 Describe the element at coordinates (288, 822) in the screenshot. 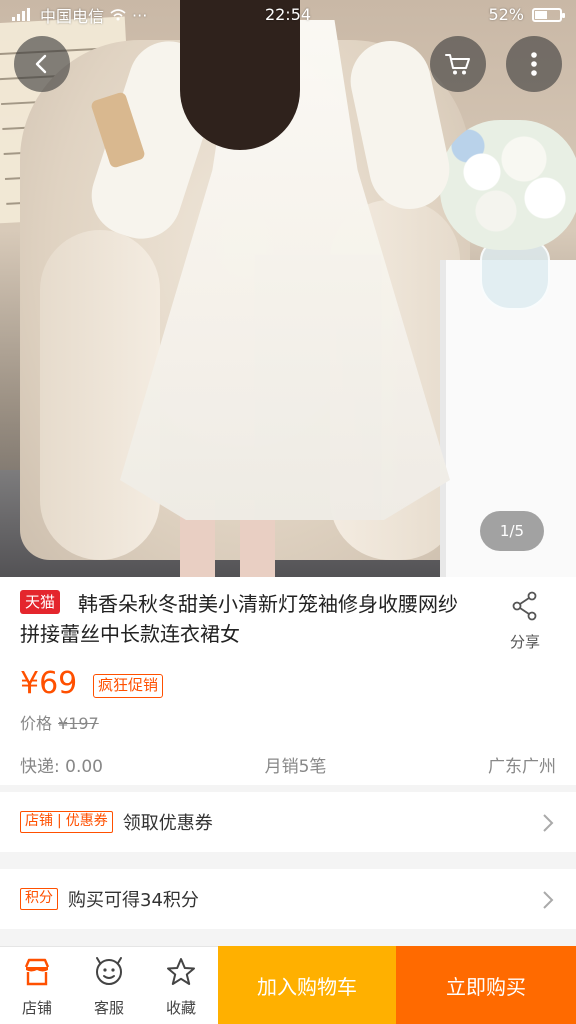

I see `coupon-row: 店铺 | 优惠券 领取优惠券` at that location.